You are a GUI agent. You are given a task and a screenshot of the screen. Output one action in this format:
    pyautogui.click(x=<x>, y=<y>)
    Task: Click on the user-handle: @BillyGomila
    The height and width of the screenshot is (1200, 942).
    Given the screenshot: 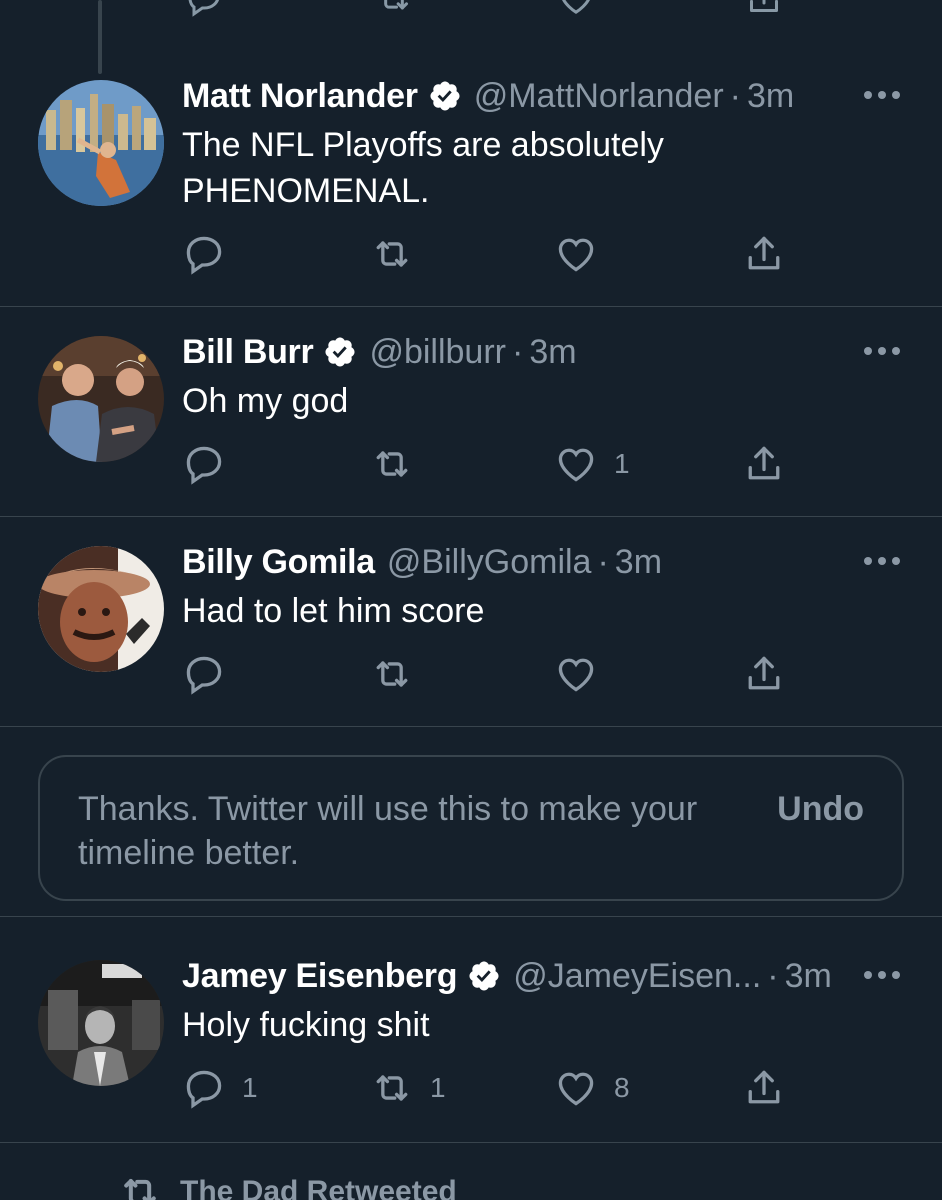 What is the action you would take?
    pyautogui.click(x=489, y=562)
    